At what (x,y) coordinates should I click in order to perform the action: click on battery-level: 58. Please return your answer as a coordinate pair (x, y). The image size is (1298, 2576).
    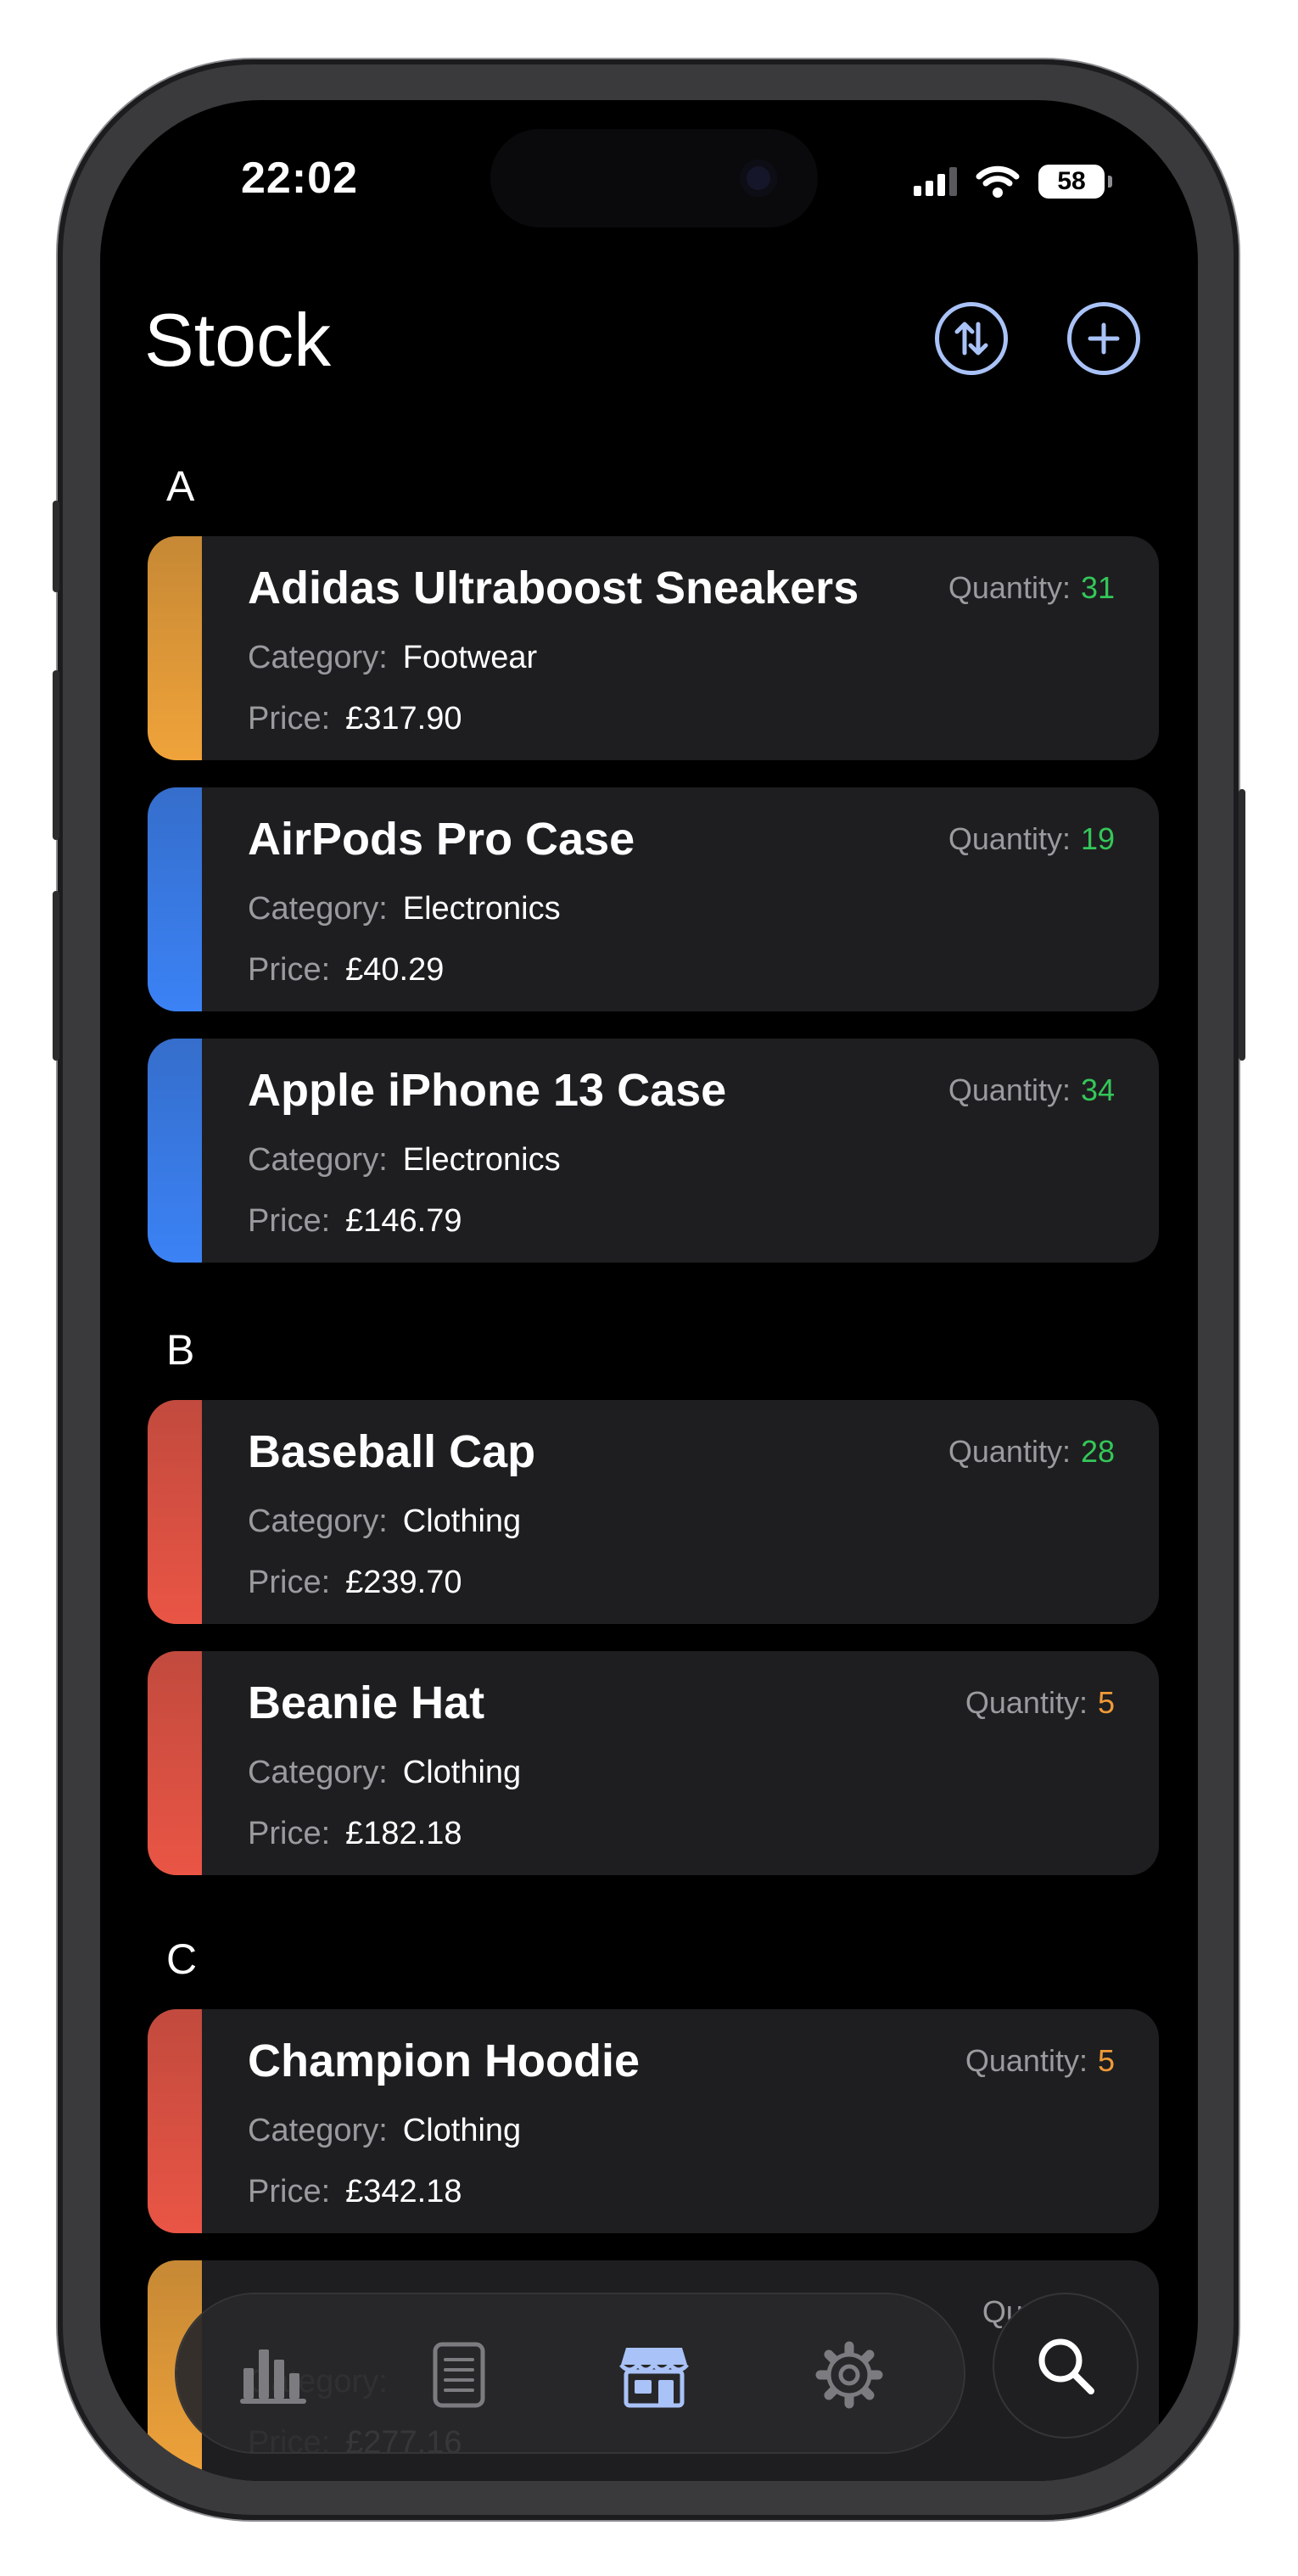
    Looking at the image, I should click on (1071, 181).